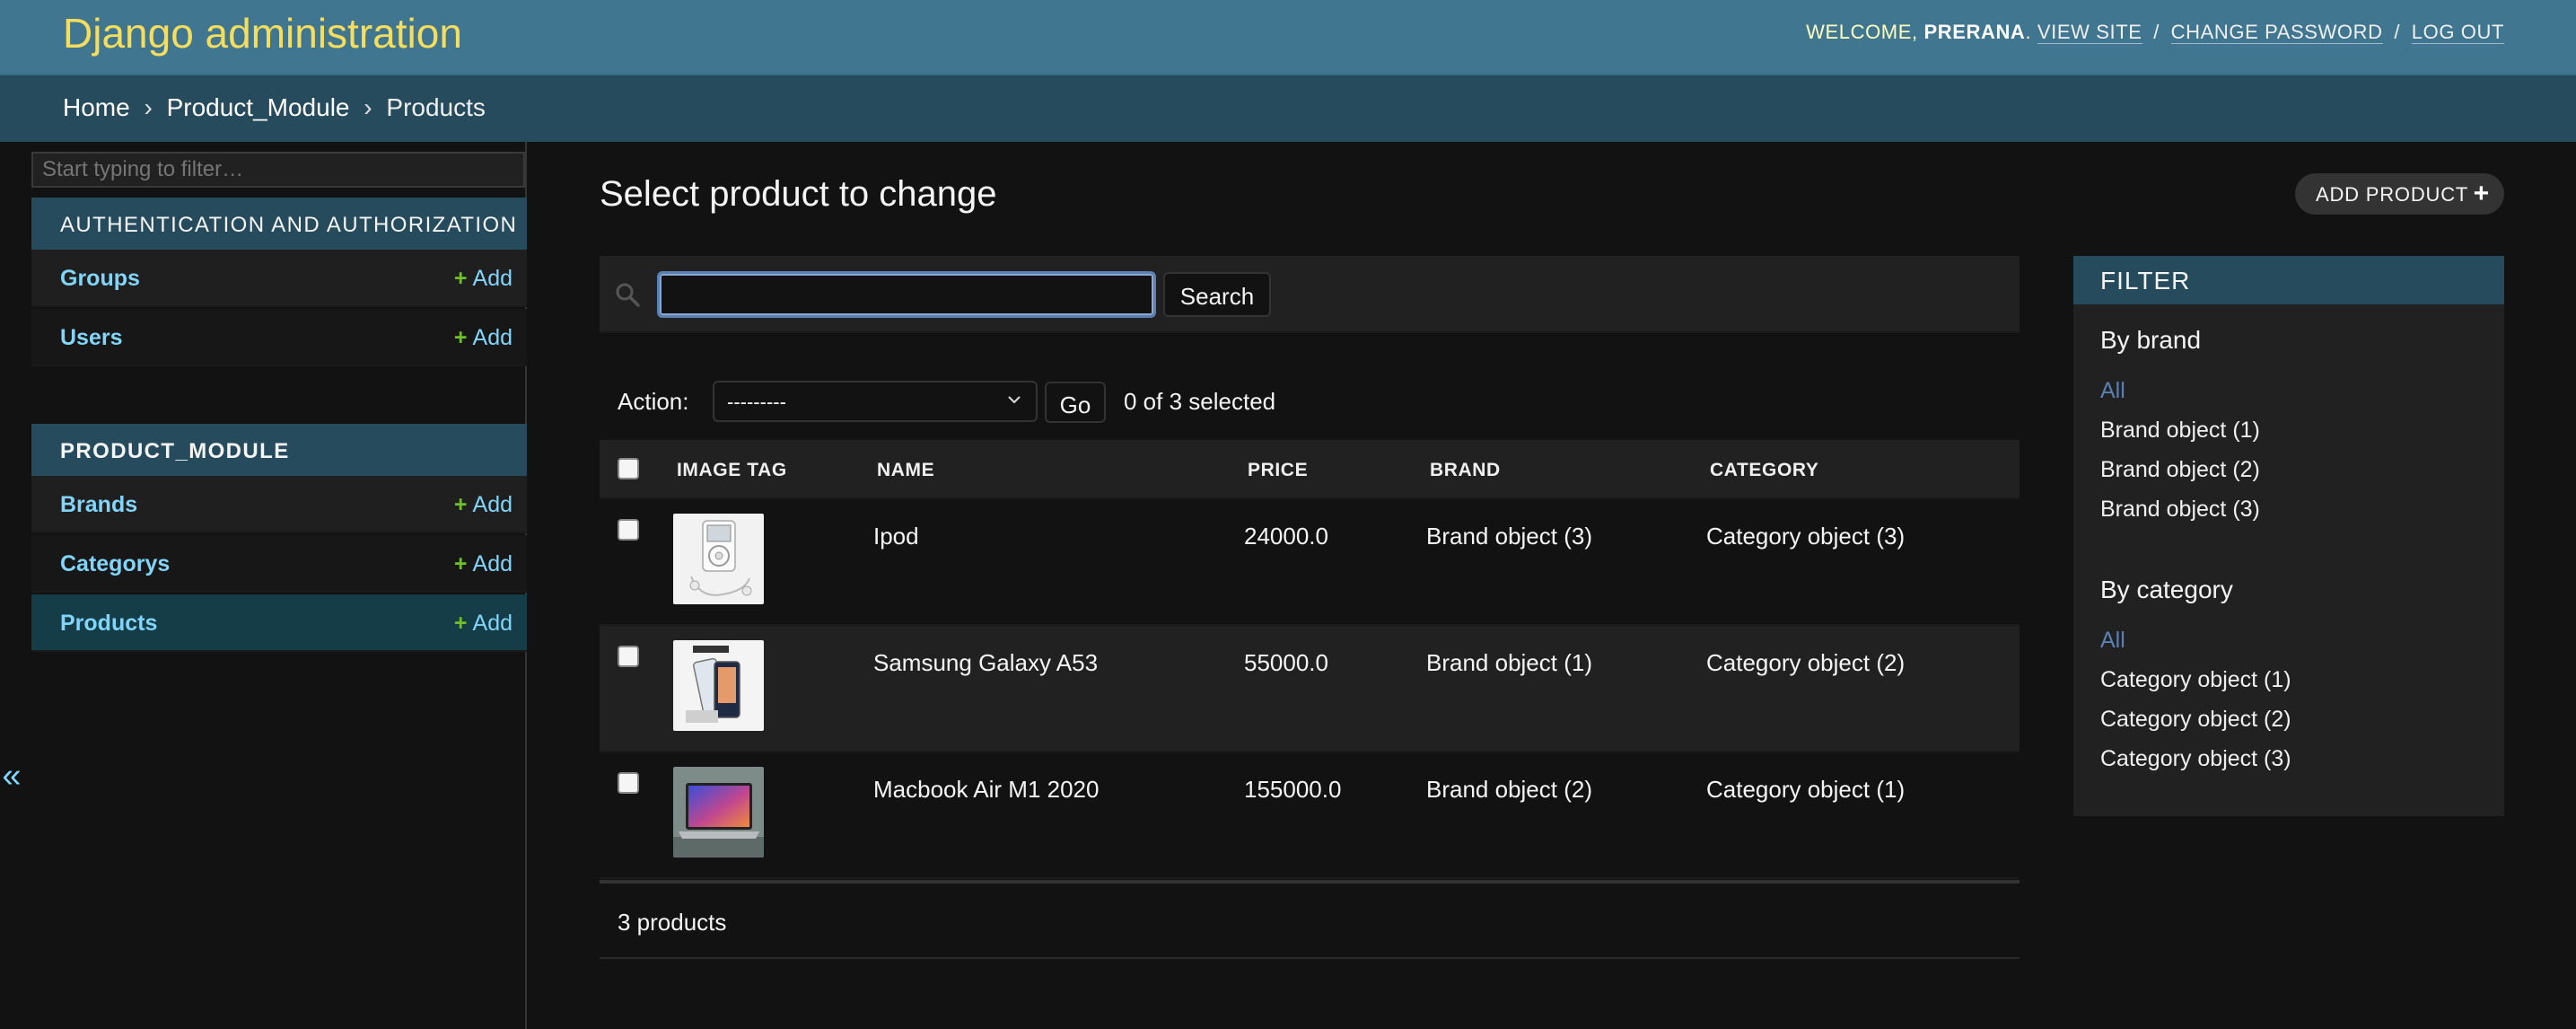 The height and width of the screenshot is (1029, 2576). I want to click on search-toolbar: Search, so click(1310, 295).